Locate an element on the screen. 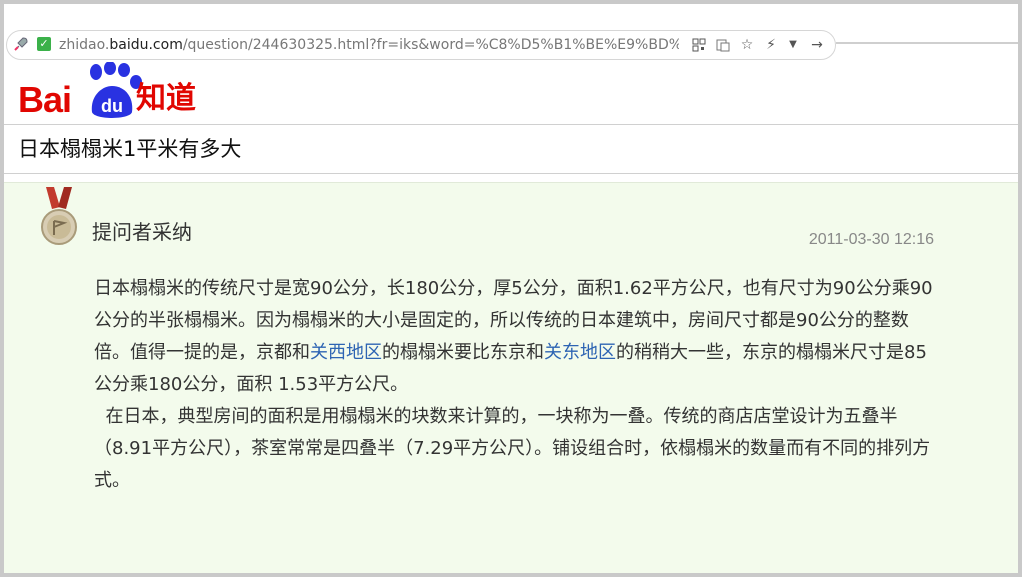 The image size is (1022, 577). baidu-zhidao-logo: Bai du 知道 is located at coordinates (118, 92).